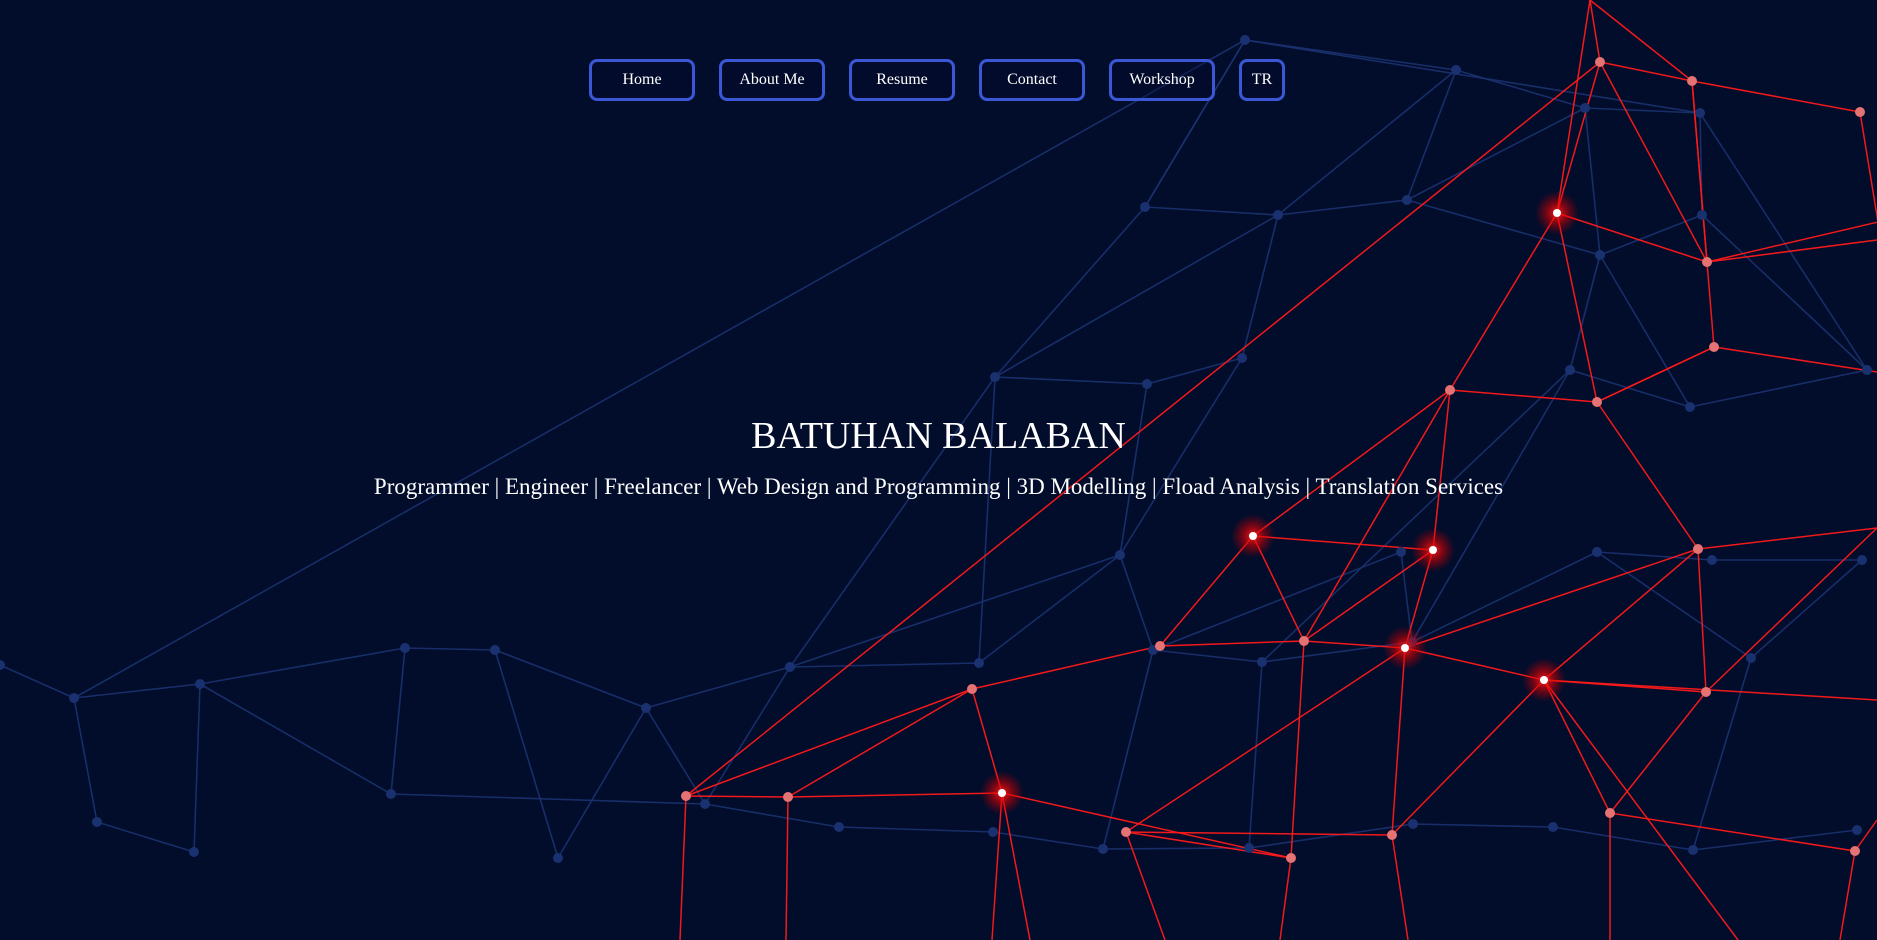  Describe the element at coordinates (902, 80) in the screenshot. I see `nav-resume-button: Resume` at that location.